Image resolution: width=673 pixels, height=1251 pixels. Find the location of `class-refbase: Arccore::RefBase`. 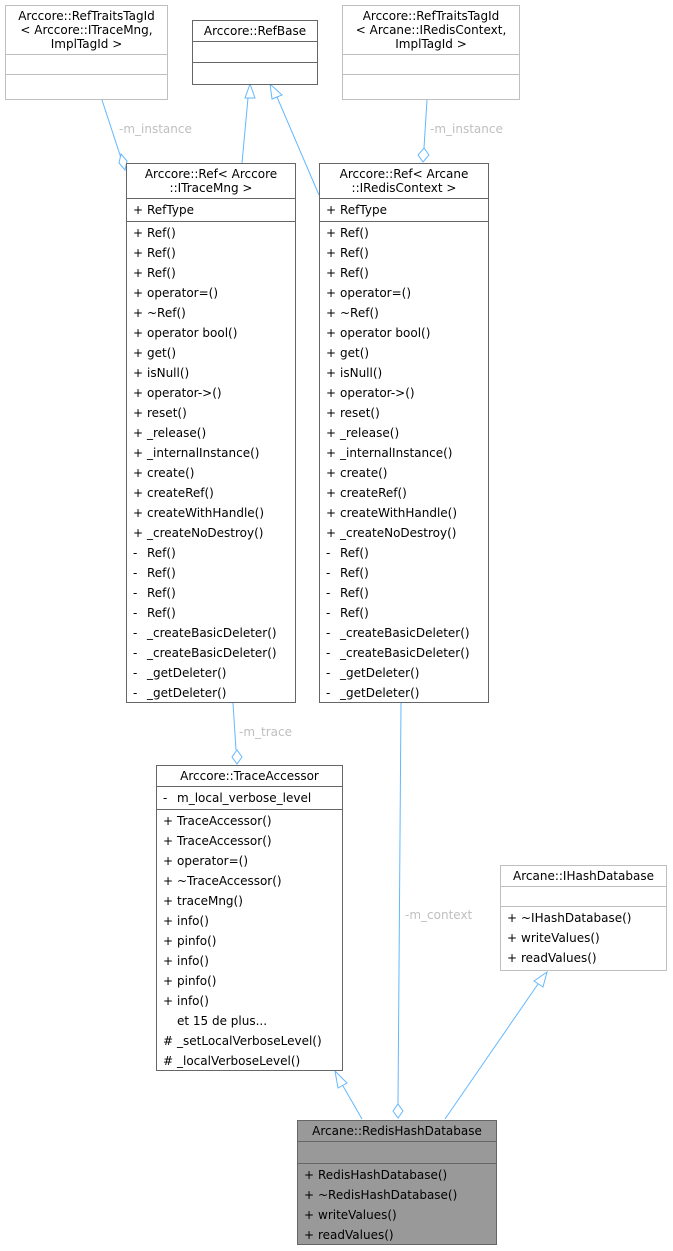

class-refbase: Arccore::RefBase is located at coordinates (255, 52).